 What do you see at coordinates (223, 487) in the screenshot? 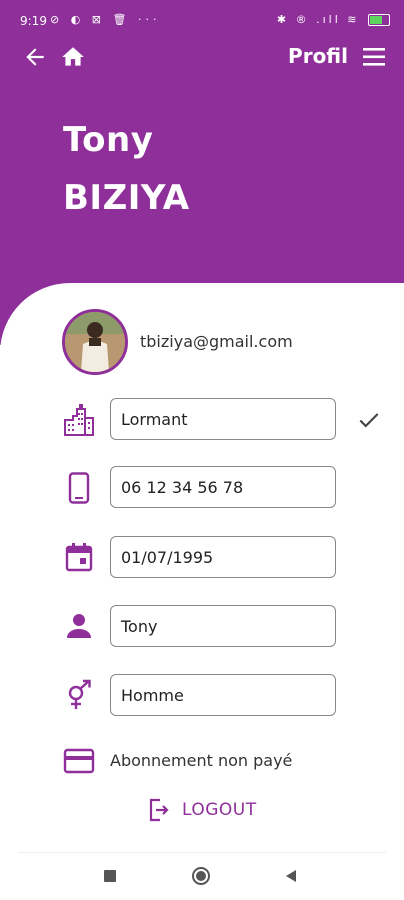
I see `phone-field: 06 12 34 56 78` at bounding box center [223, 487].